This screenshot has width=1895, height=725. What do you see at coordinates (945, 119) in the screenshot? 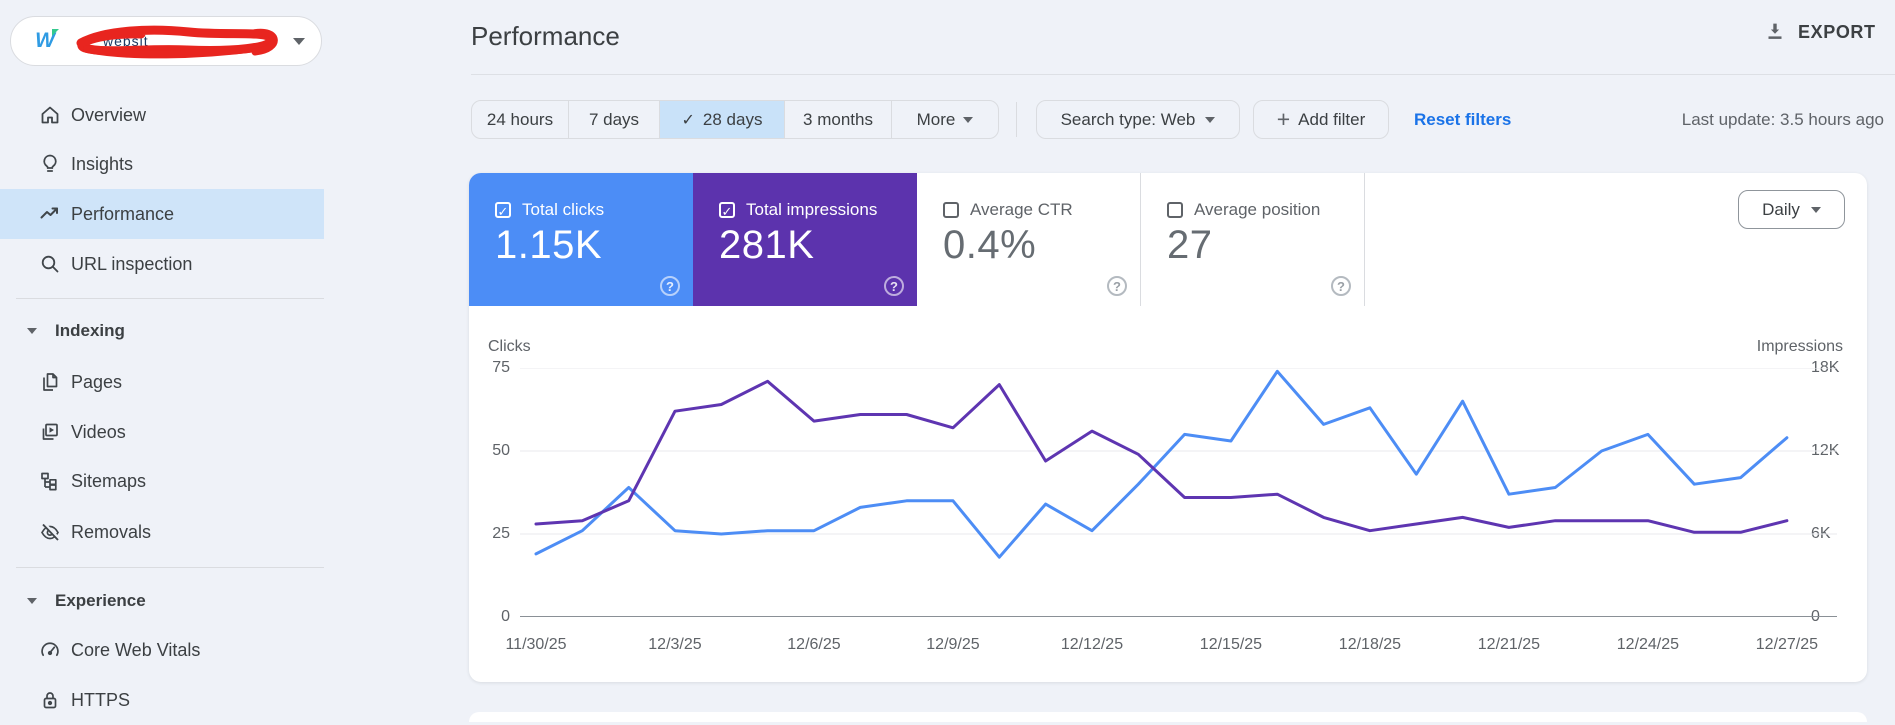
I see `range-more-dropdown: More` at bounding box center [945, 119].